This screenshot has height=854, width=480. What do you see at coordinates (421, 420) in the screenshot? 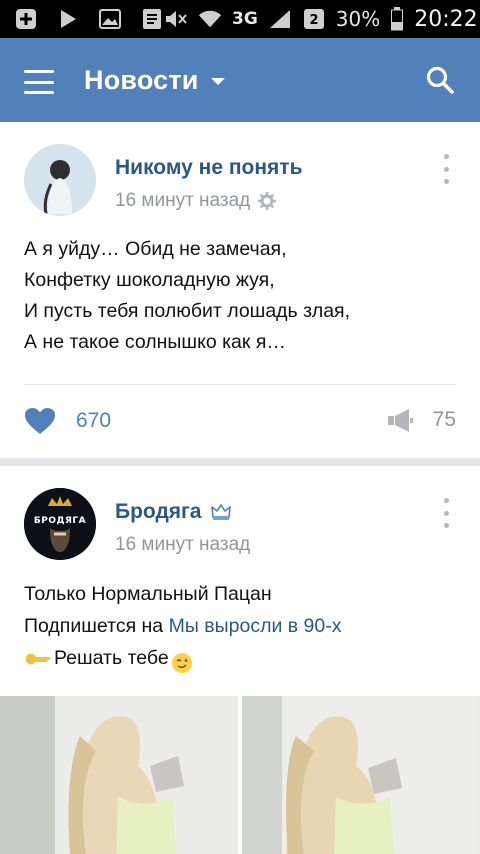
I see `share-button: 75` at bounding box center [421, 420].